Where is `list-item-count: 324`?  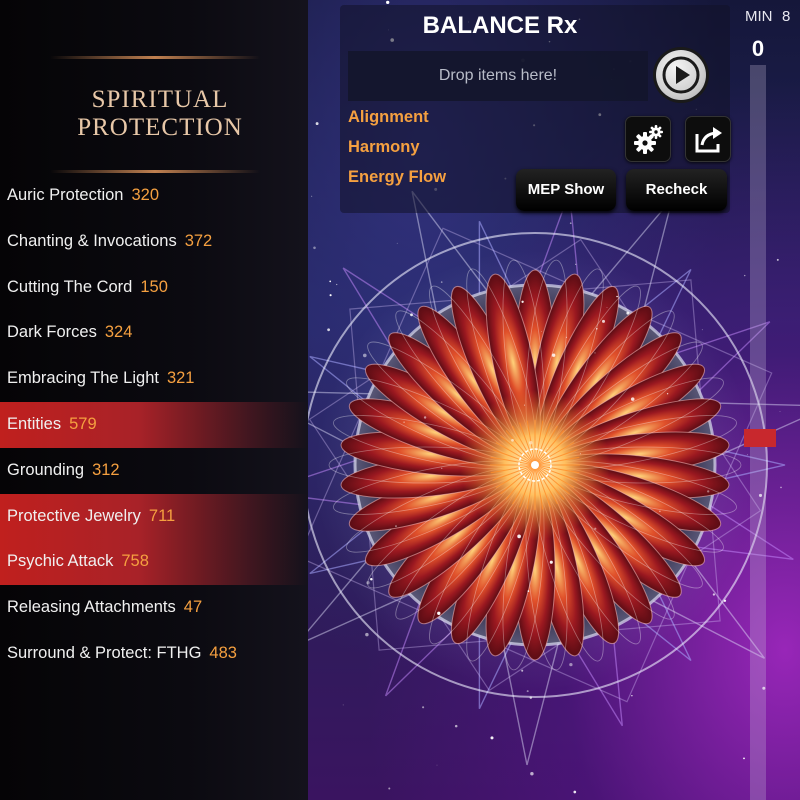
list-item-count: 324 is located at coordinates (118, 332).